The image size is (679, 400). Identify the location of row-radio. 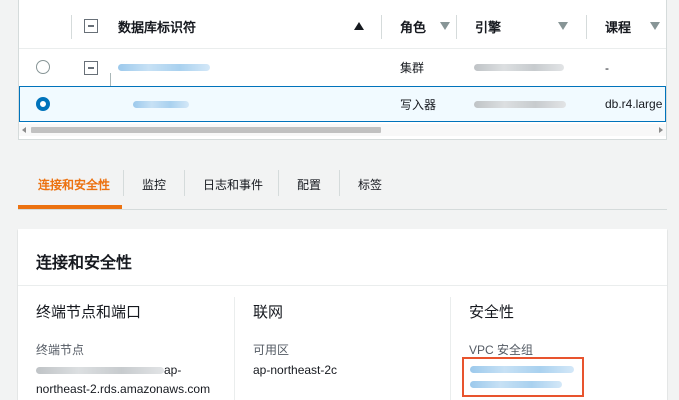
(43, 67).